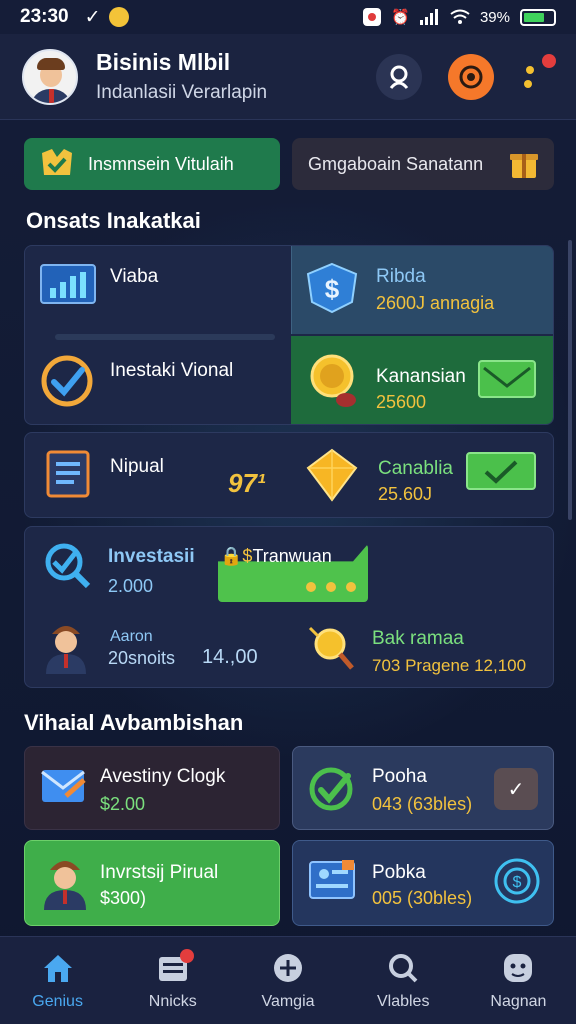 The height and width of the screenshot is (1024, 576). I want to click on target-icon, so click(471, 76).